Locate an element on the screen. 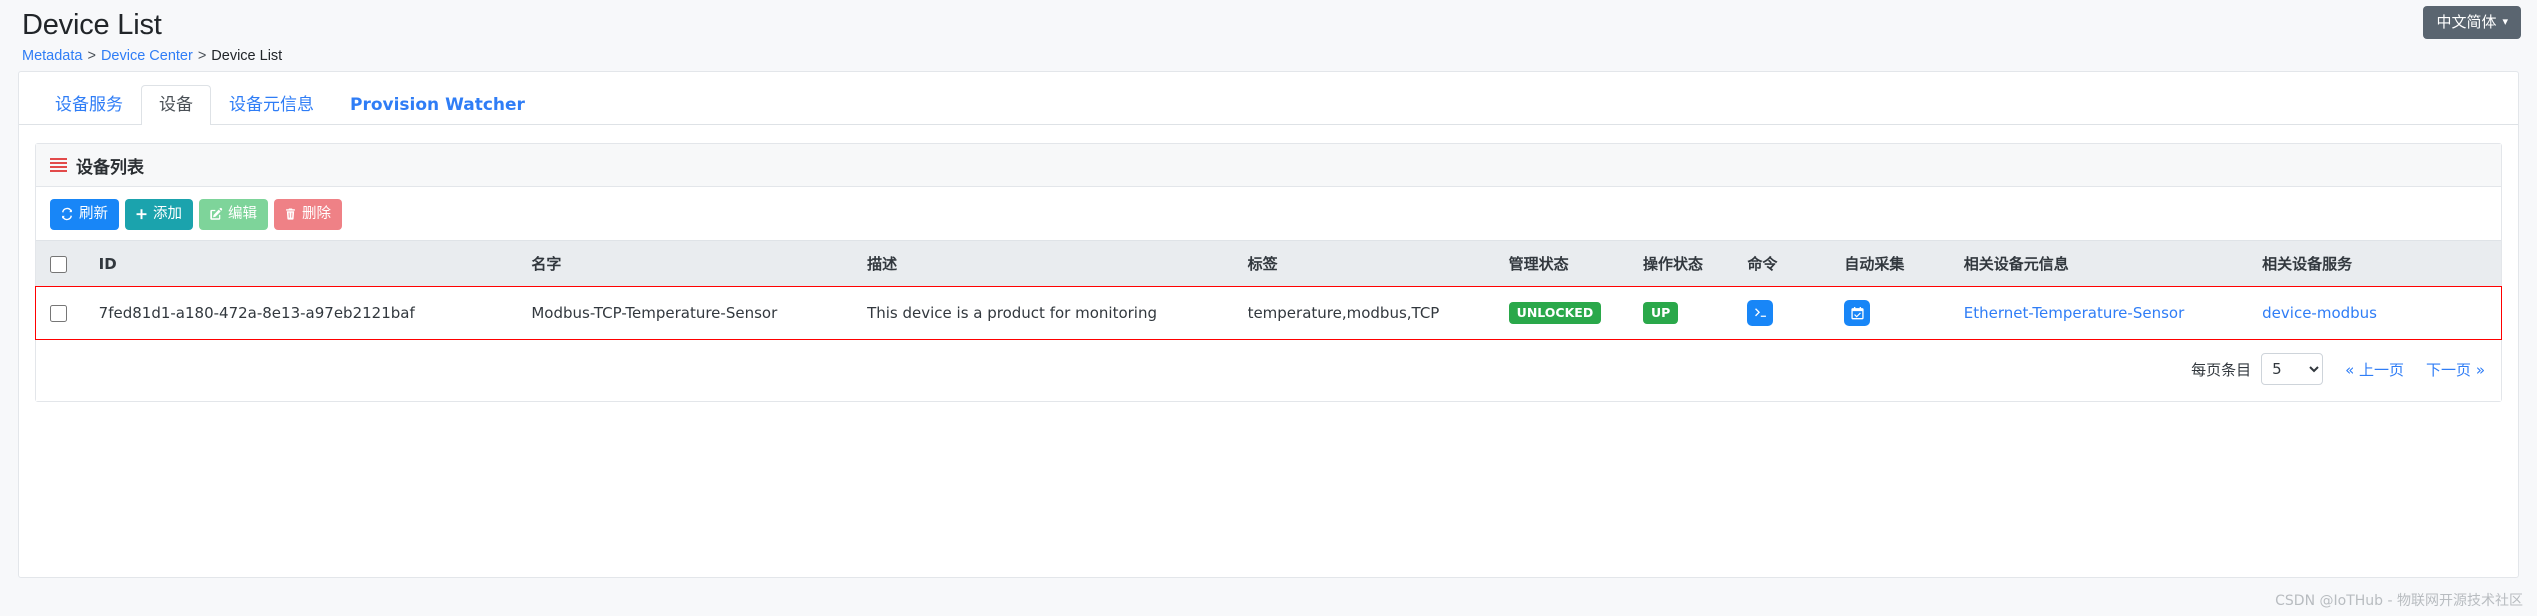 Image resolution: width=2537 pixels, height=616 pixels. breadcrumb-item-device-list: Device List is located at coordinates (247, 56).